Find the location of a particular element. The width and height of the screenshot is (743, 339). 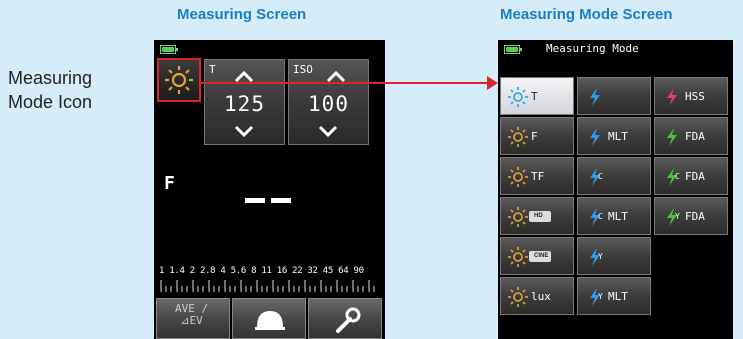

mode-hd-cine: HD is located at coordinates (537, 216).